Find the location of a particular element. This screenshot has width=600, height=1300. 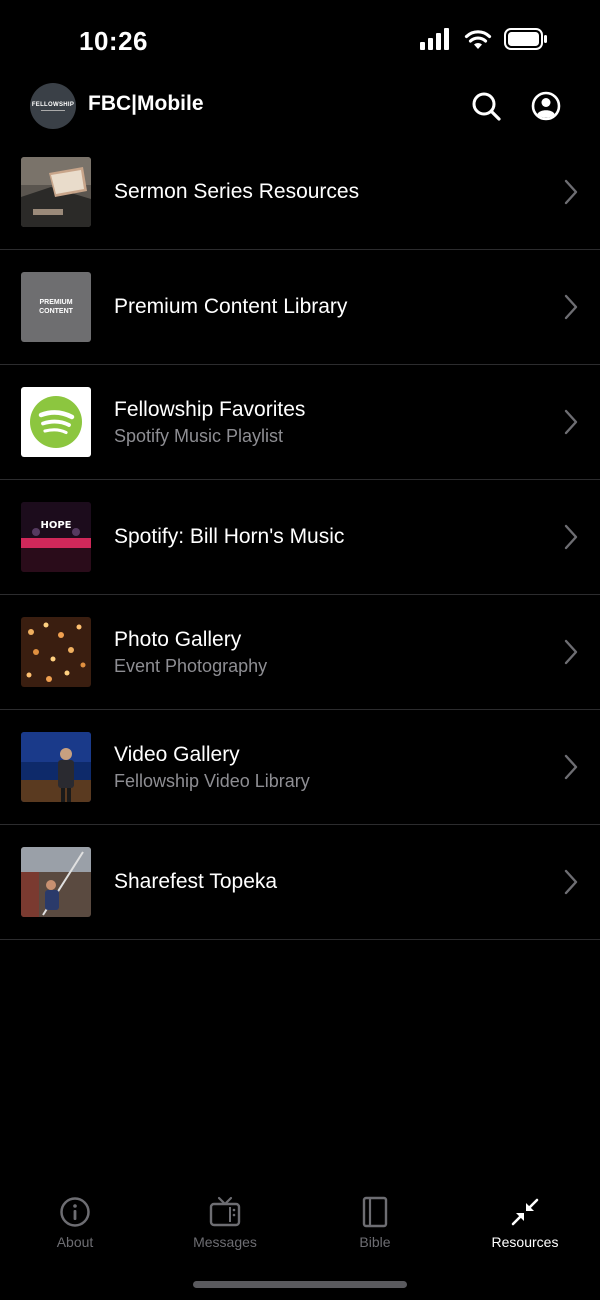

tab-bar: About Messages Bible Resources is located at coordinates (300, 1240).